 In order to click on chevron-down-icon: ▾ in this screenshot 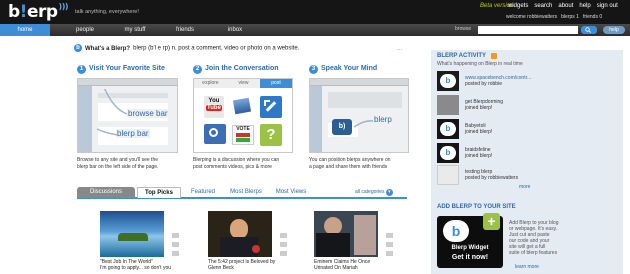, I will do `click(389, 192)`.